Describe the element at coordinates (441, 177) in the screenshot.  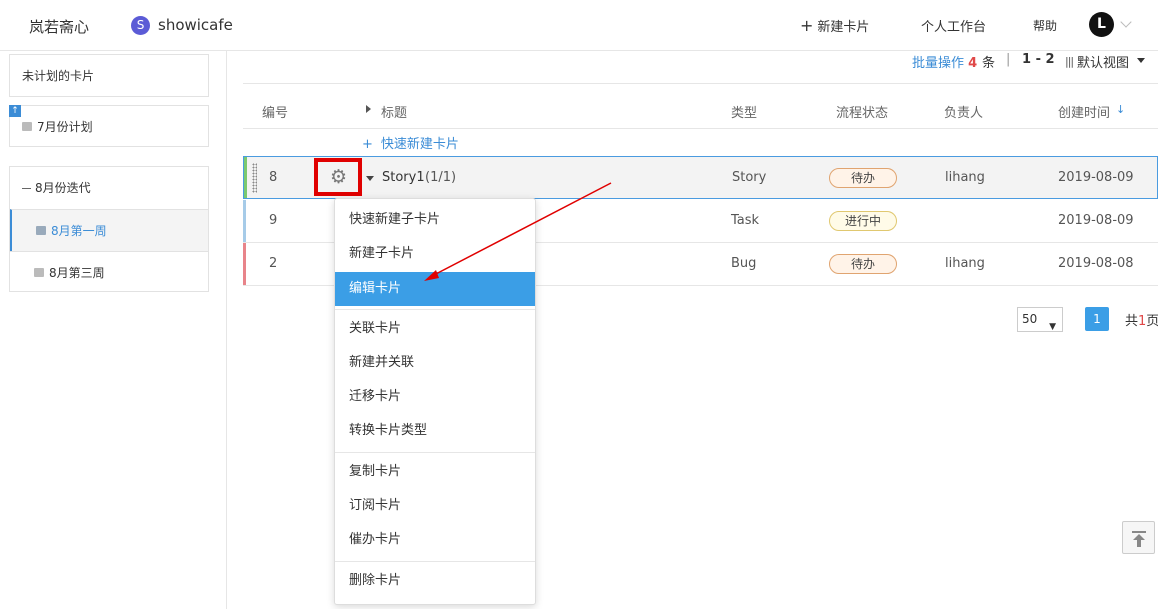
I see `row-child-count: (1/1)` at that location.